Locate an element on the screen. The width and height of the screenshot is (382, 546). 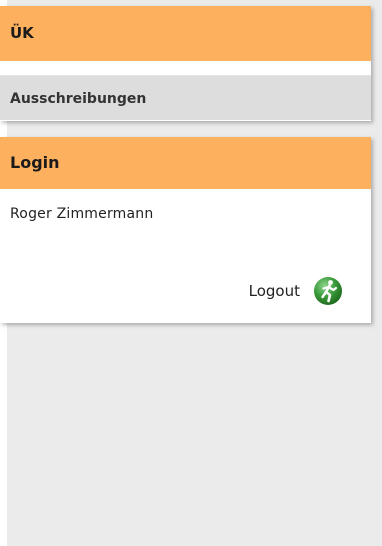
logout-button: Logout is located at coordinates (296, 291).